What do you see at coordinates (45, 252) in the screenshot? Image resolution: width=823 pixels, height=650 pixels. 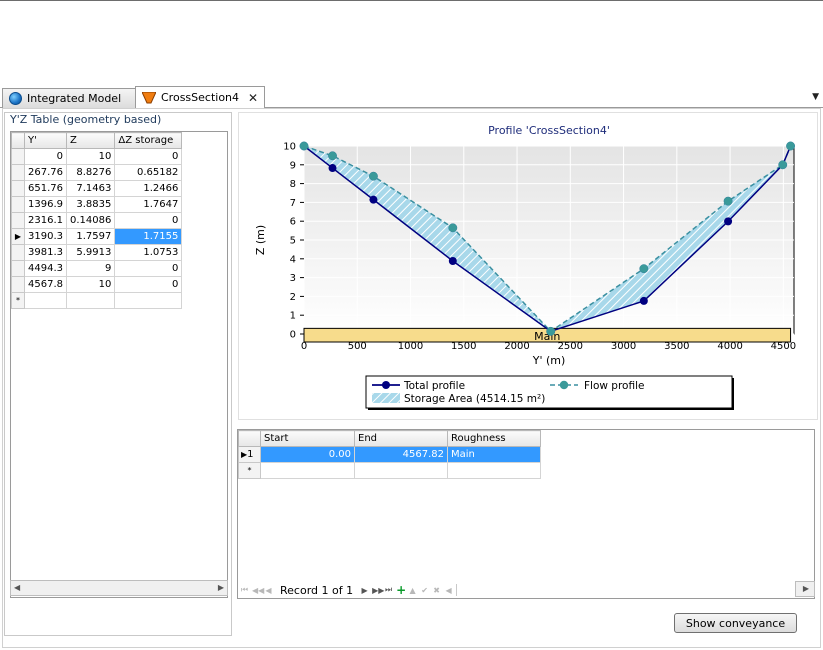 I see `cell-y: 3981.3` at bounding box center [45, 252].